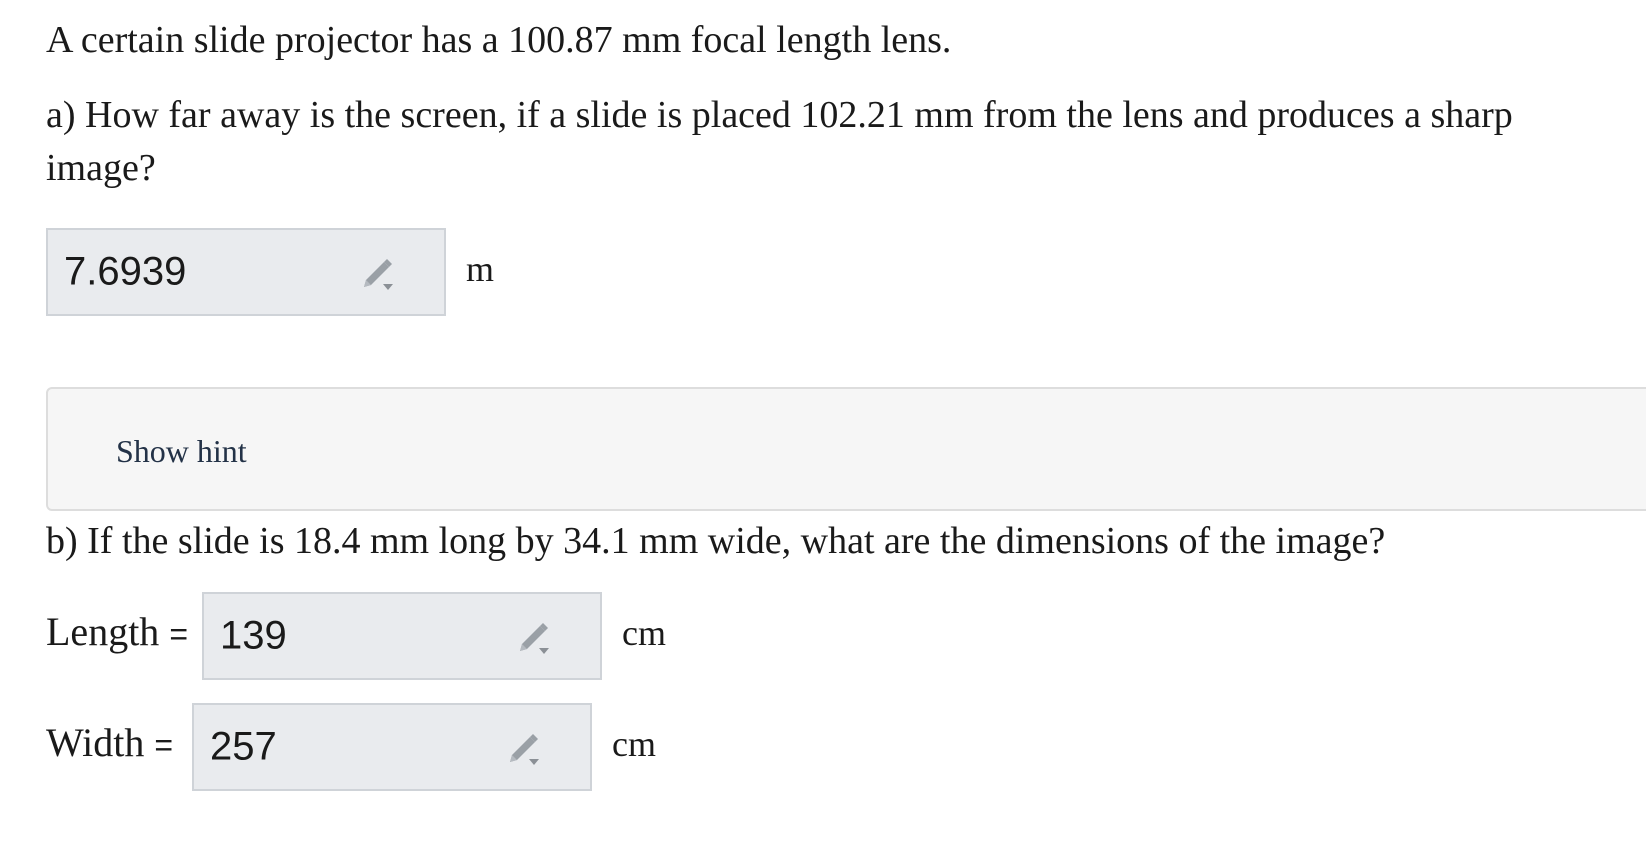 This screenshot has height=852, width=1646. Describe the element at coordinates (95, 742) in the screenshot. I see `width-label-text: Width` at that location.